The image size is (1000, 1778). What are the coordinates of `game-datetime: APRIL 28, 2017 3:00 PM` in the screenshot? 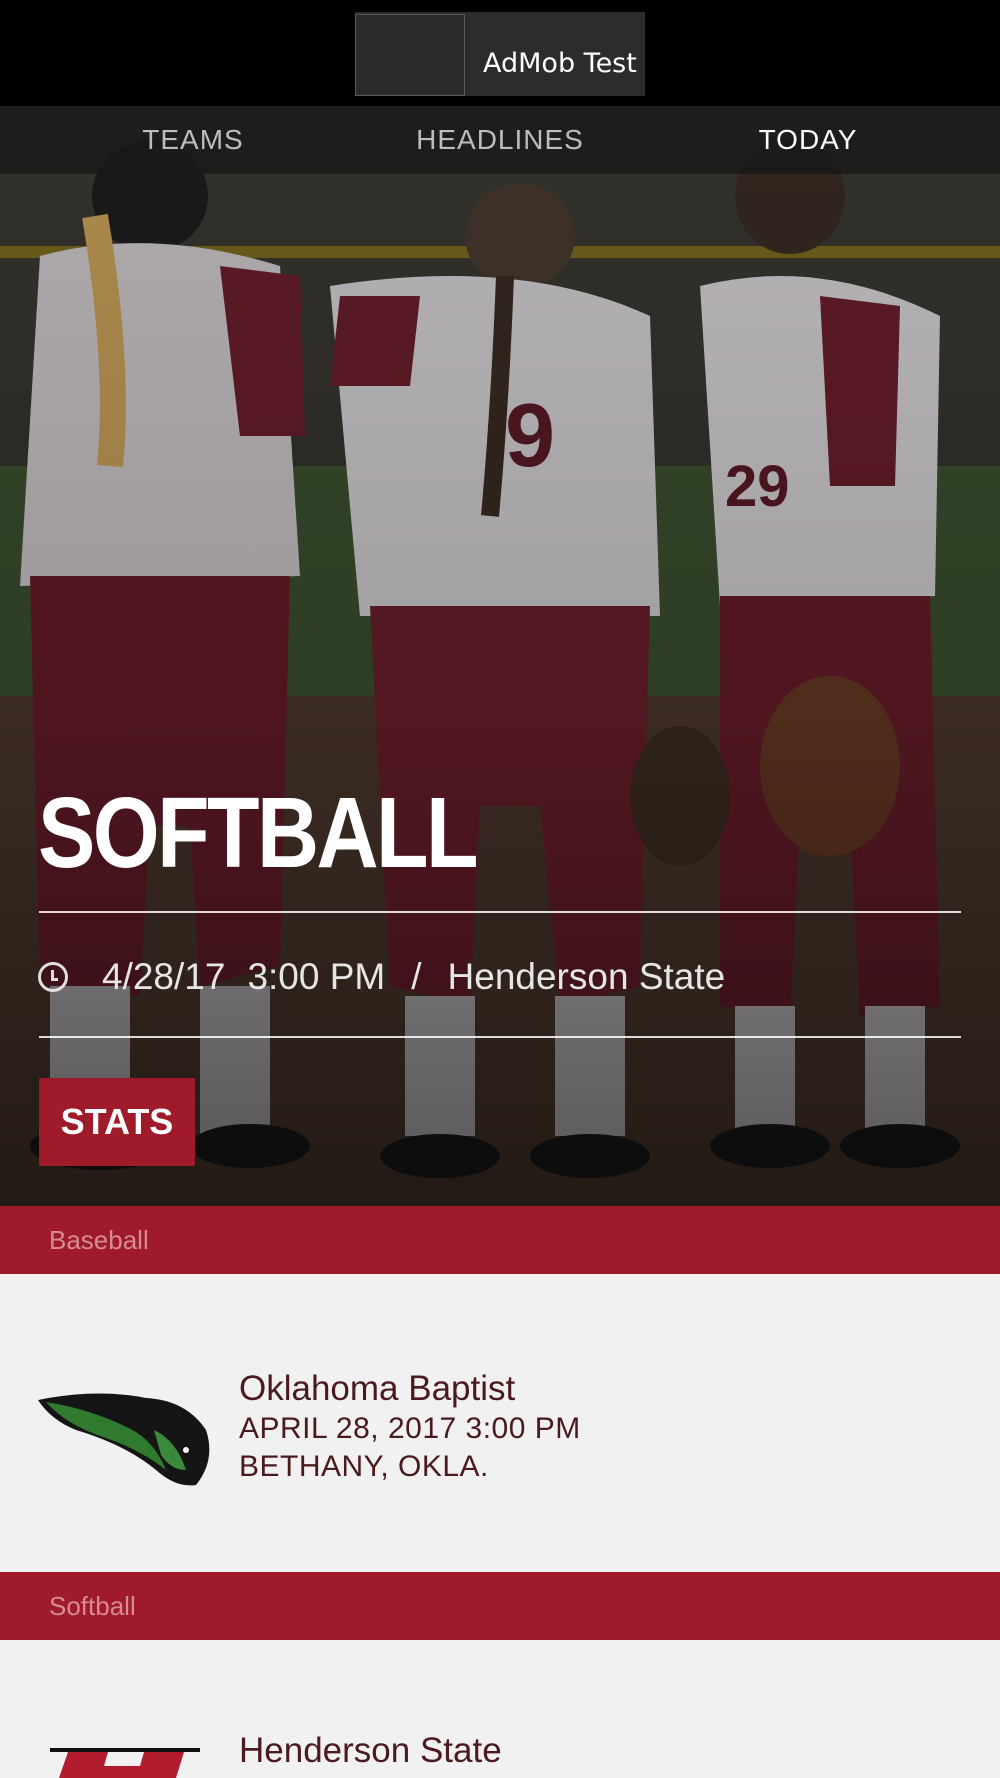 It's located at (410, 1428).